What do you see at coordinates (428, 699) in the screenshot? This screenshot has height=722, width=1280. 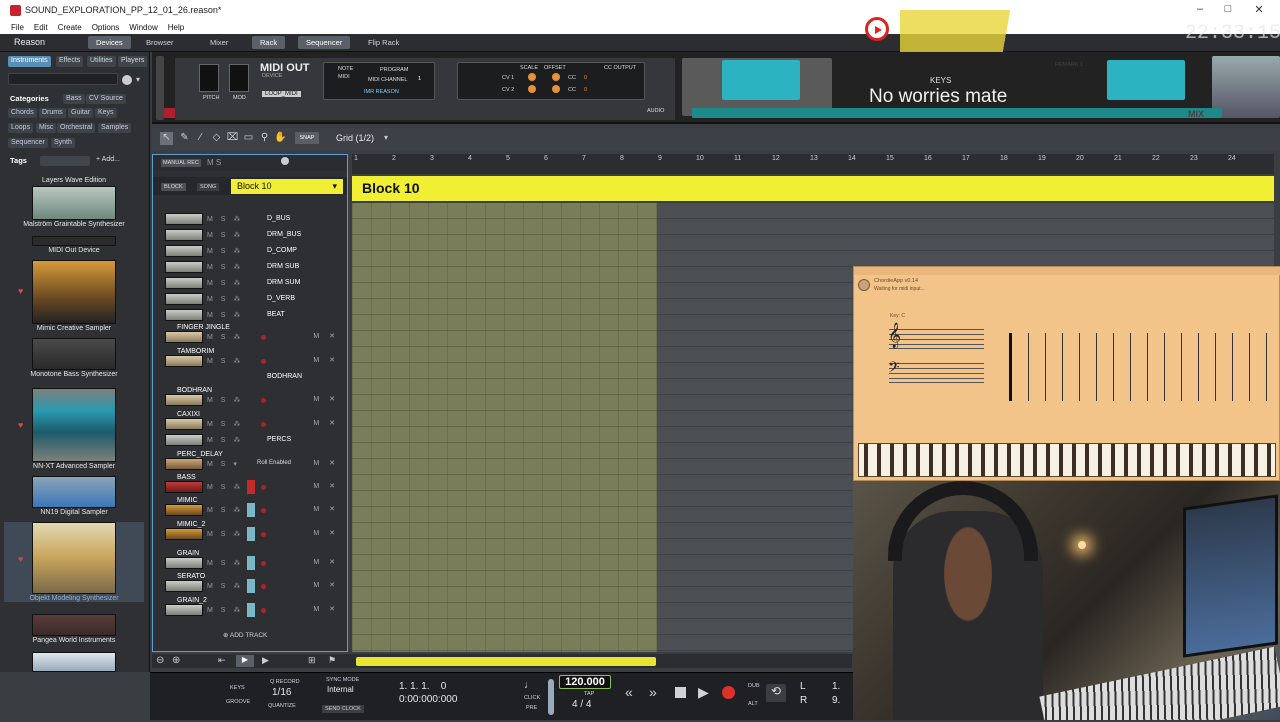 I see `song-time: 0:00:000:000` at bounding box center [428, 699].